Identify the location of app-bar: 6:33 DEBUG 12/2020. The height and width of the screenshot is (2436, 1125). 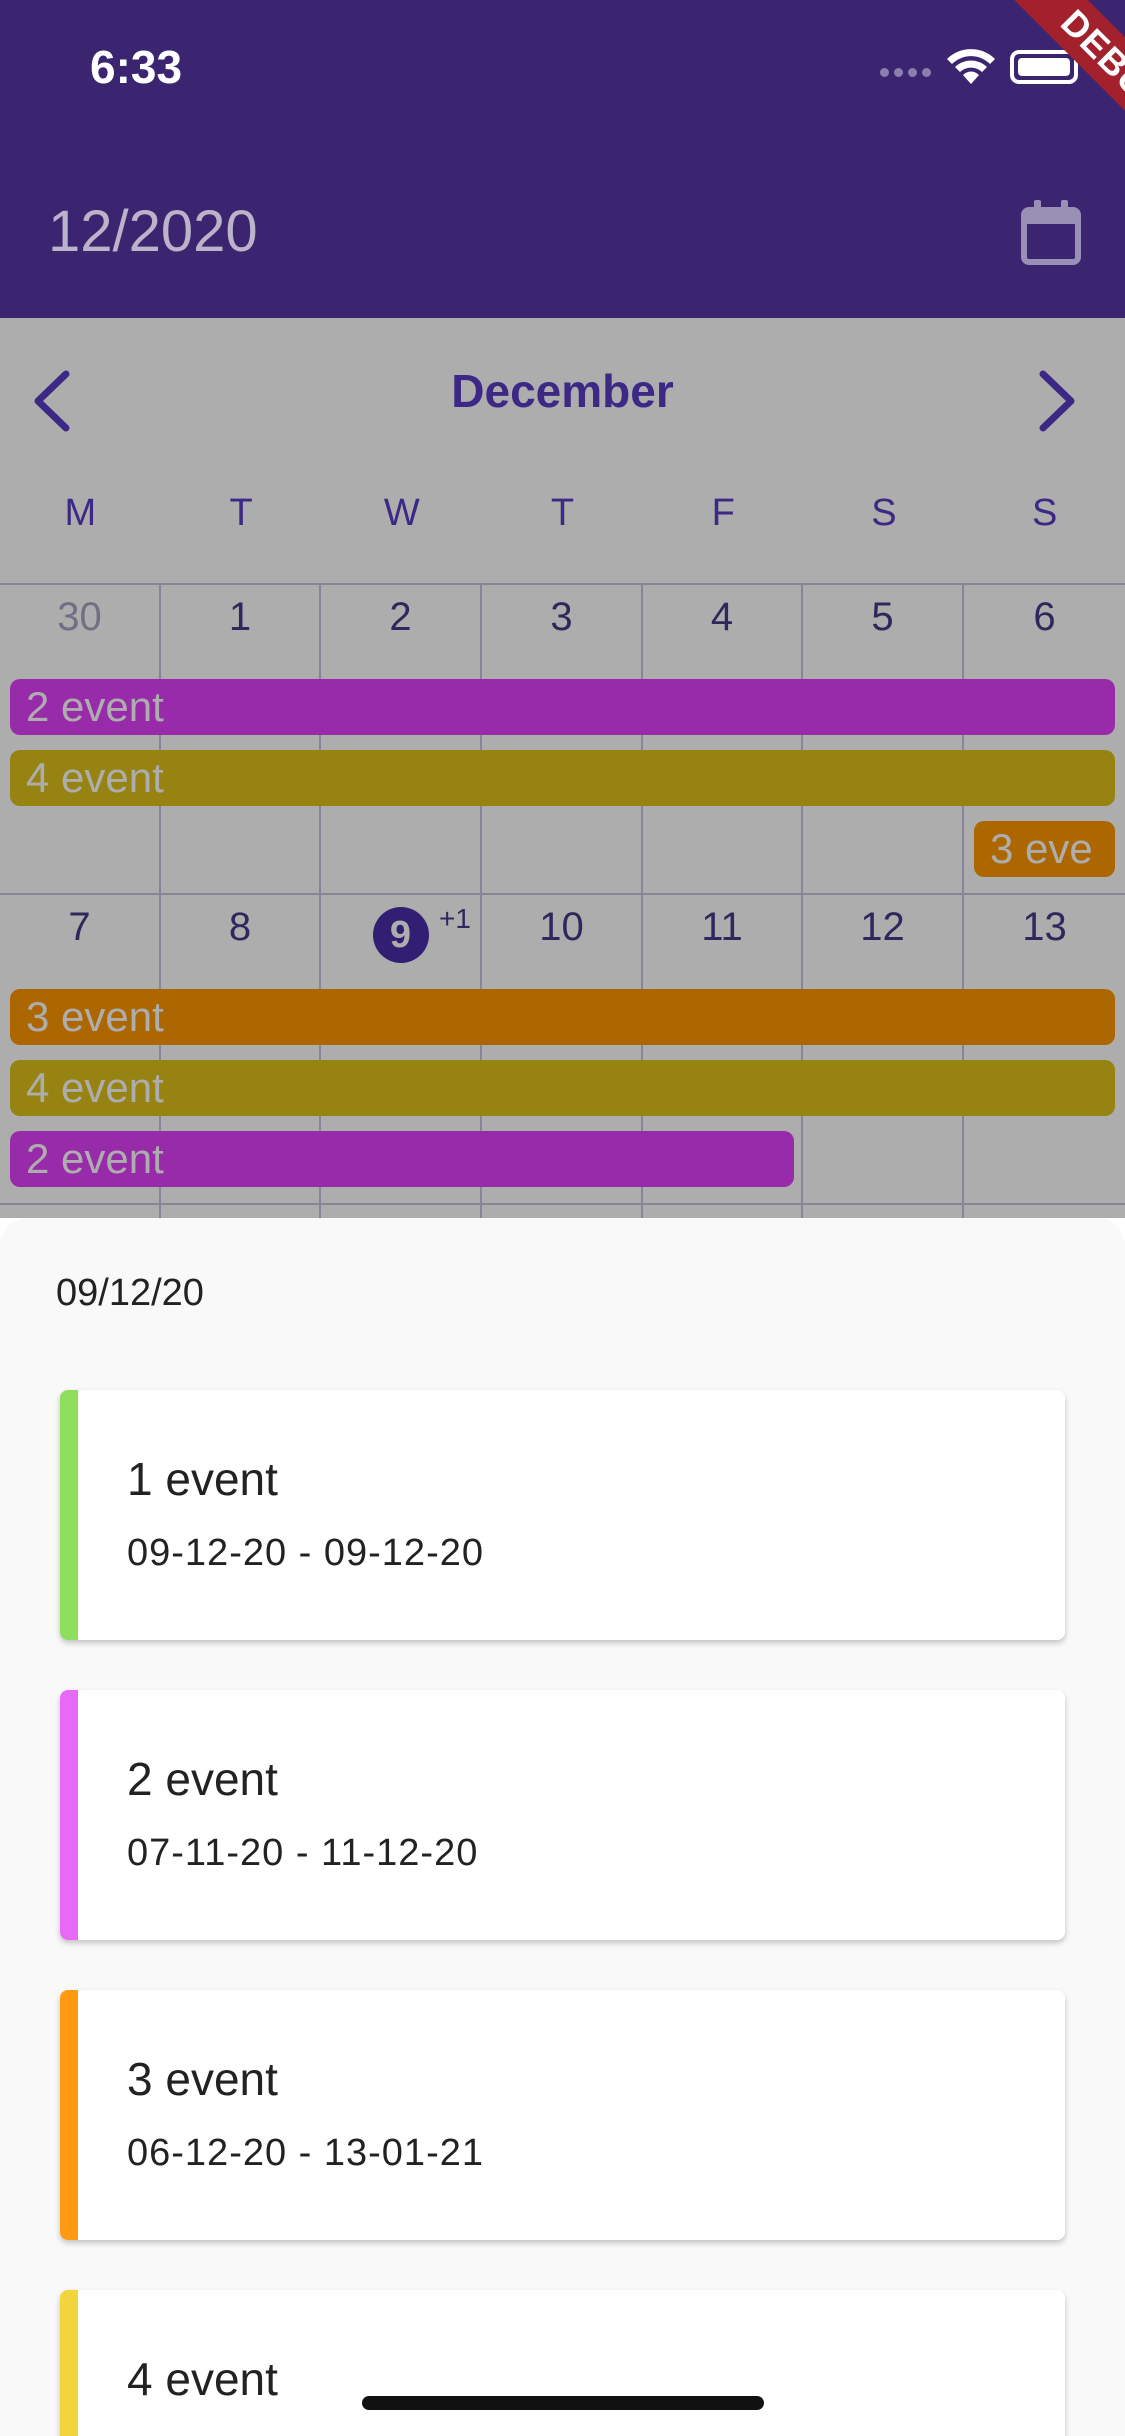
(562, 159).